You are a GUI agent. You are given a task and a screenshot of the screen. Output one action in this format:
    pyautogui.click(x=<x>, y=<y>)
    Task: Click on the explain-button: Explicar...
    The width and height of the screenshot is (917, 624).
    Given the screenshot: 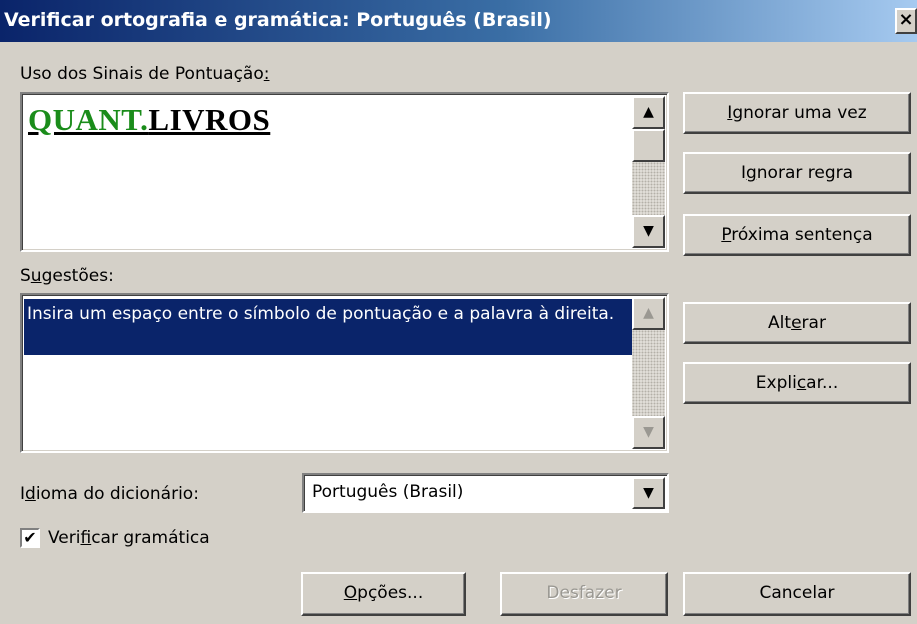 What is the action you would take?
    pyautogui.click(x=797, y=383)
    